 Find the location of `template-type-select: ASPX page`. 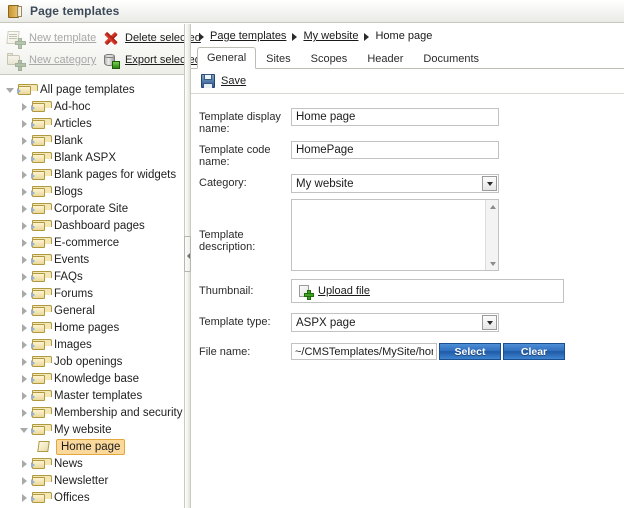

template-type-select: ASPX page is located at coordinates (395, 322).